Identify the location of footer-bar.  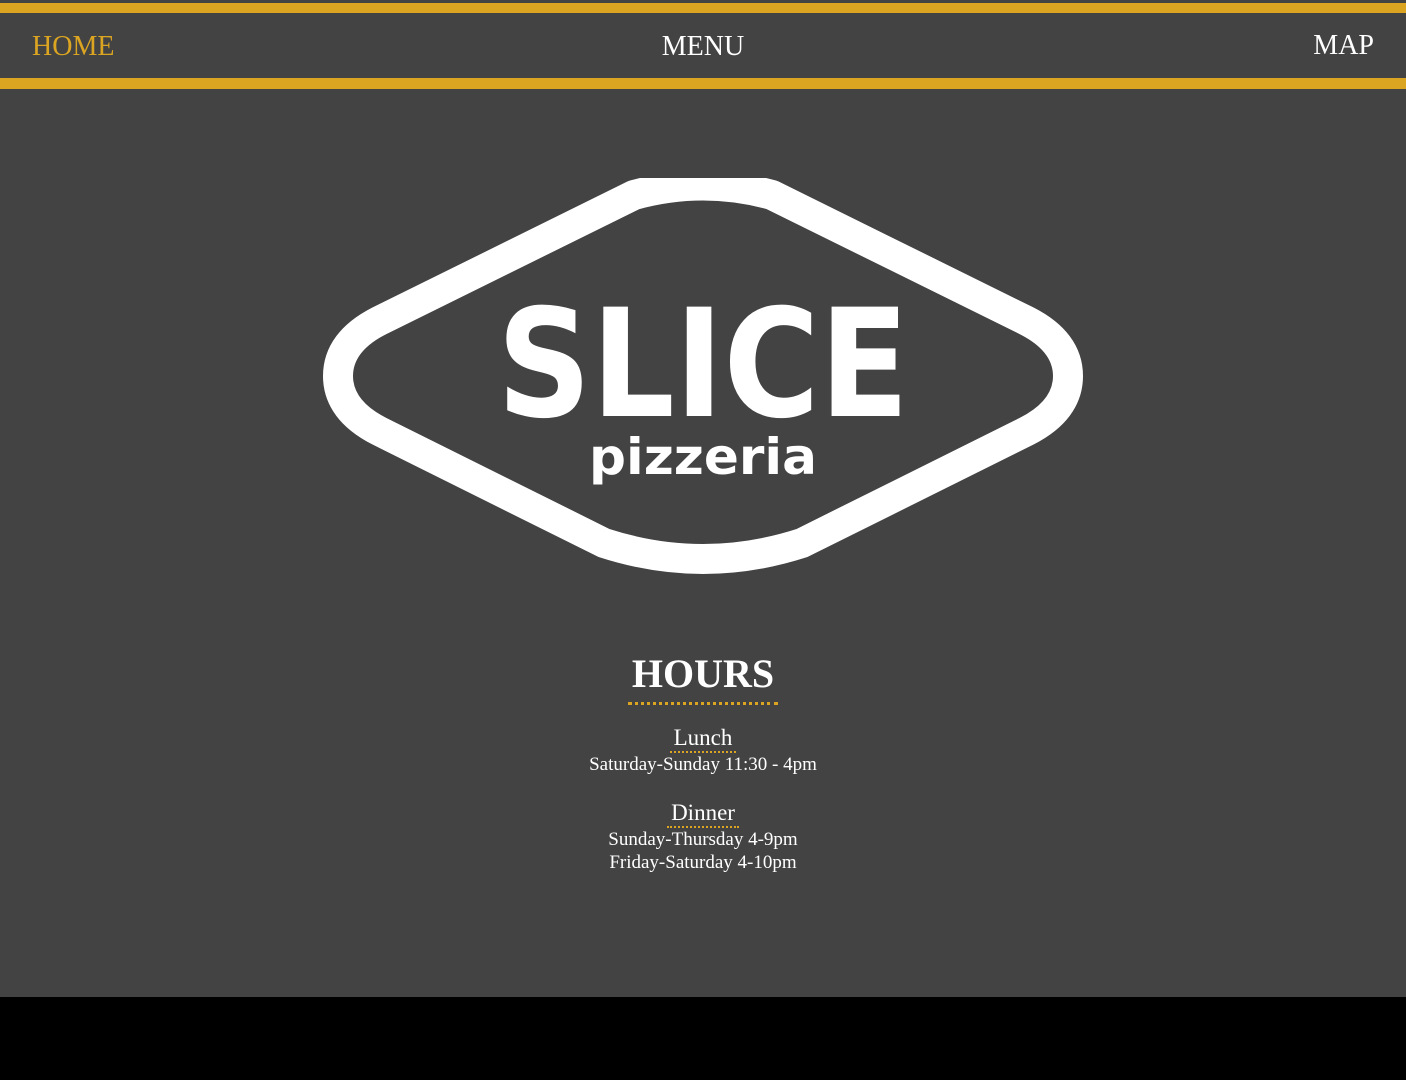
(703, 1038).